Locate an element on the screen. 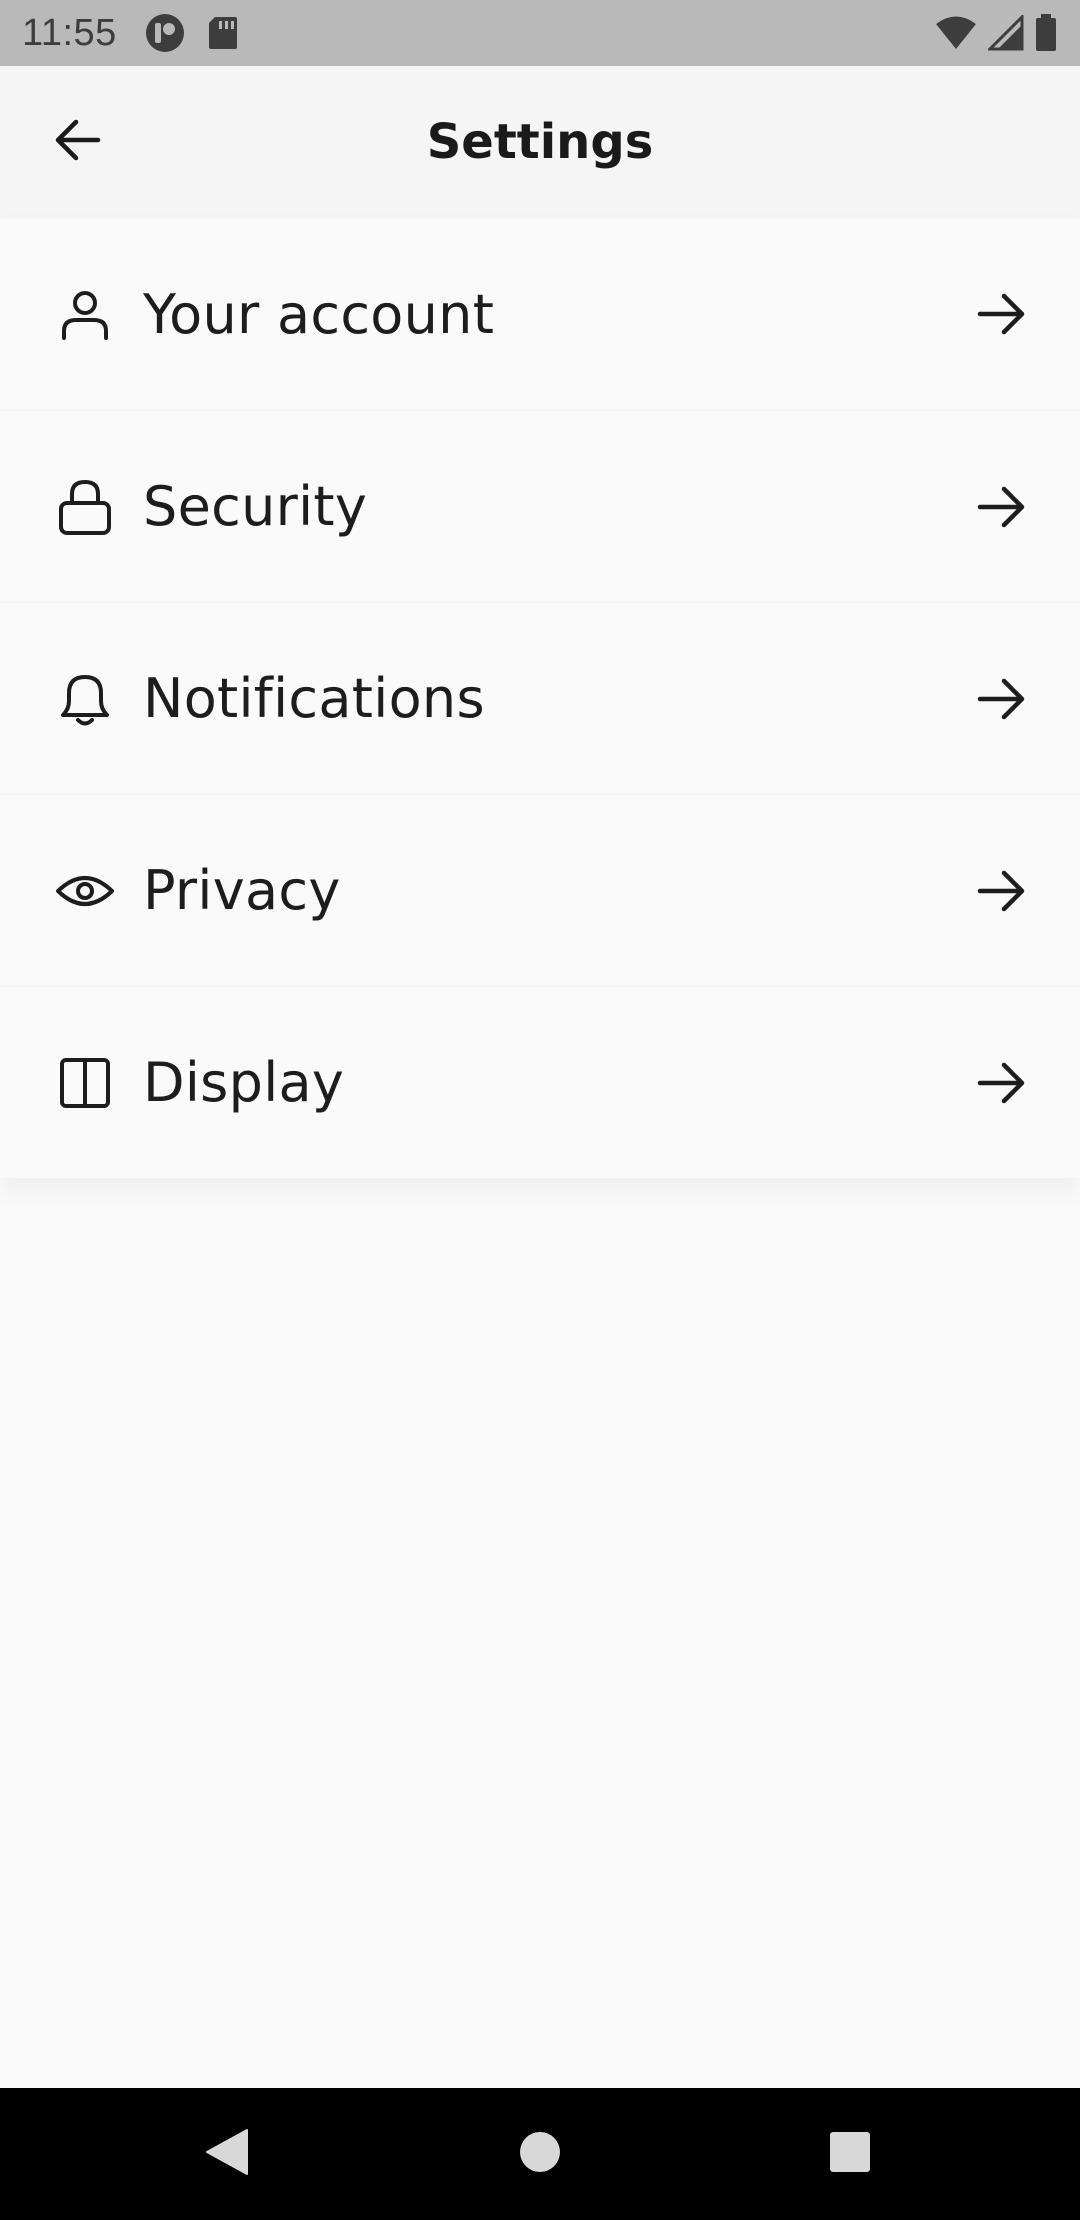 The height and width of the screenshot is (2220, 1080). recents-square-icon is located at coordinates (850, 2154).